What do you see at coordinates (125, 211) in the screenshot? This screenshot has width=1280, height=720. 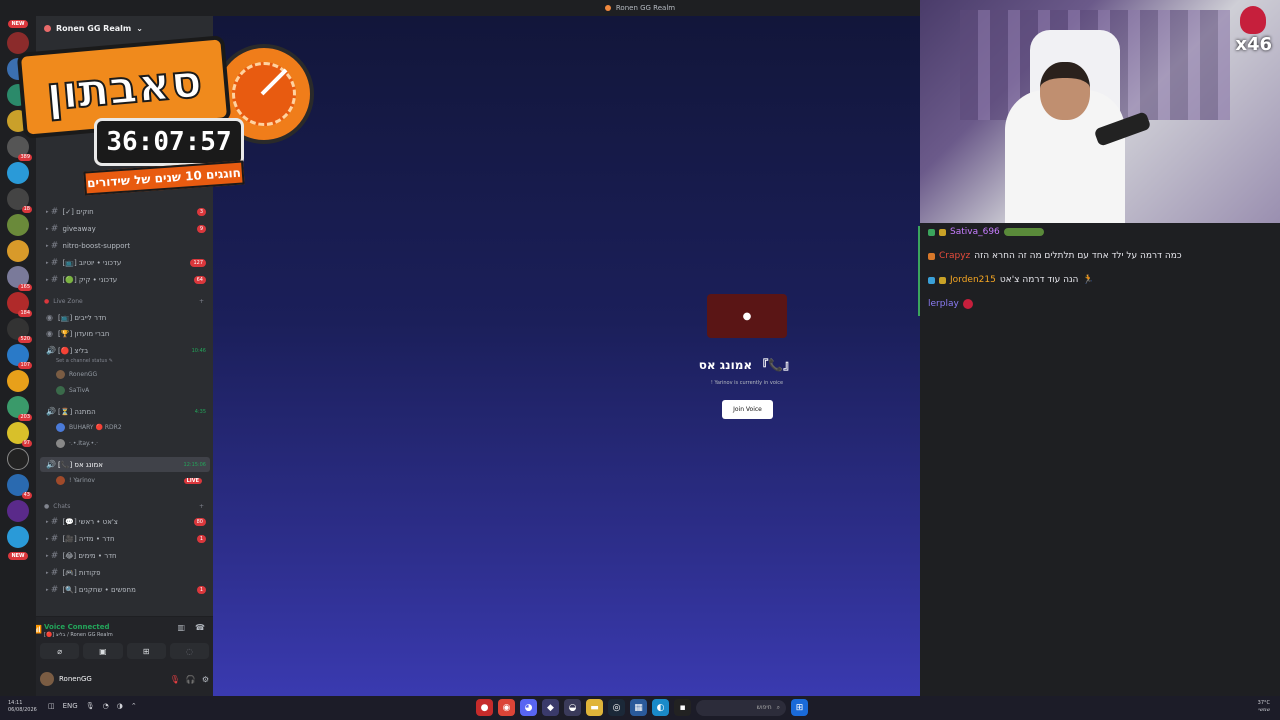 I see `channel-rules: ▸ # [✓] חוקים 3` at bounding box center [125, 211].